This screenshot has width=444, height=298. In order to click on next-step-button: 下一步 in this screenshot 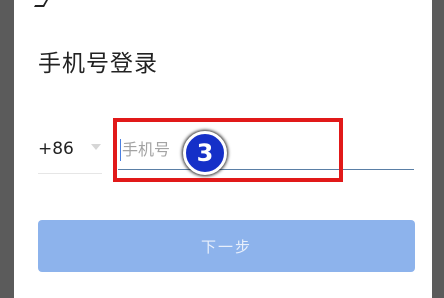, I will do `click(226, 246)`.